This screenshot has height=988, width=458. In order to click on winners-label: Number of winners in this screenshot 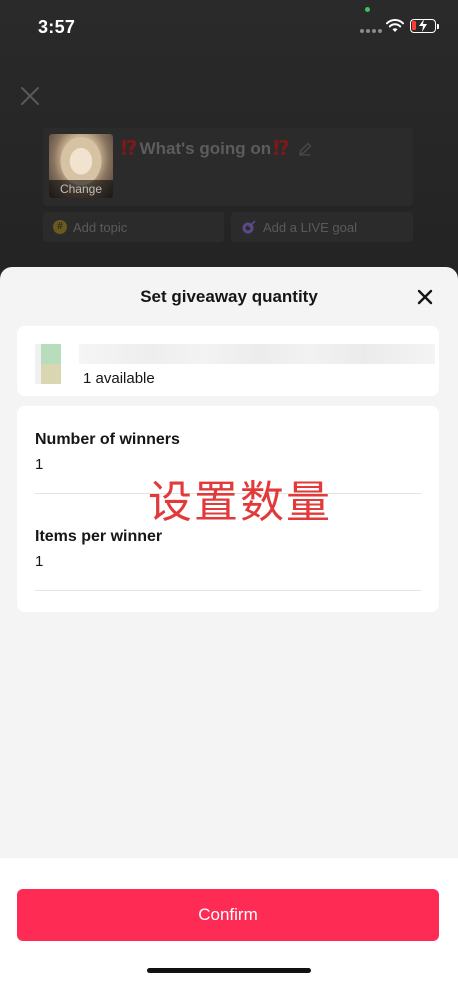, I will do `click(107, 439)`.